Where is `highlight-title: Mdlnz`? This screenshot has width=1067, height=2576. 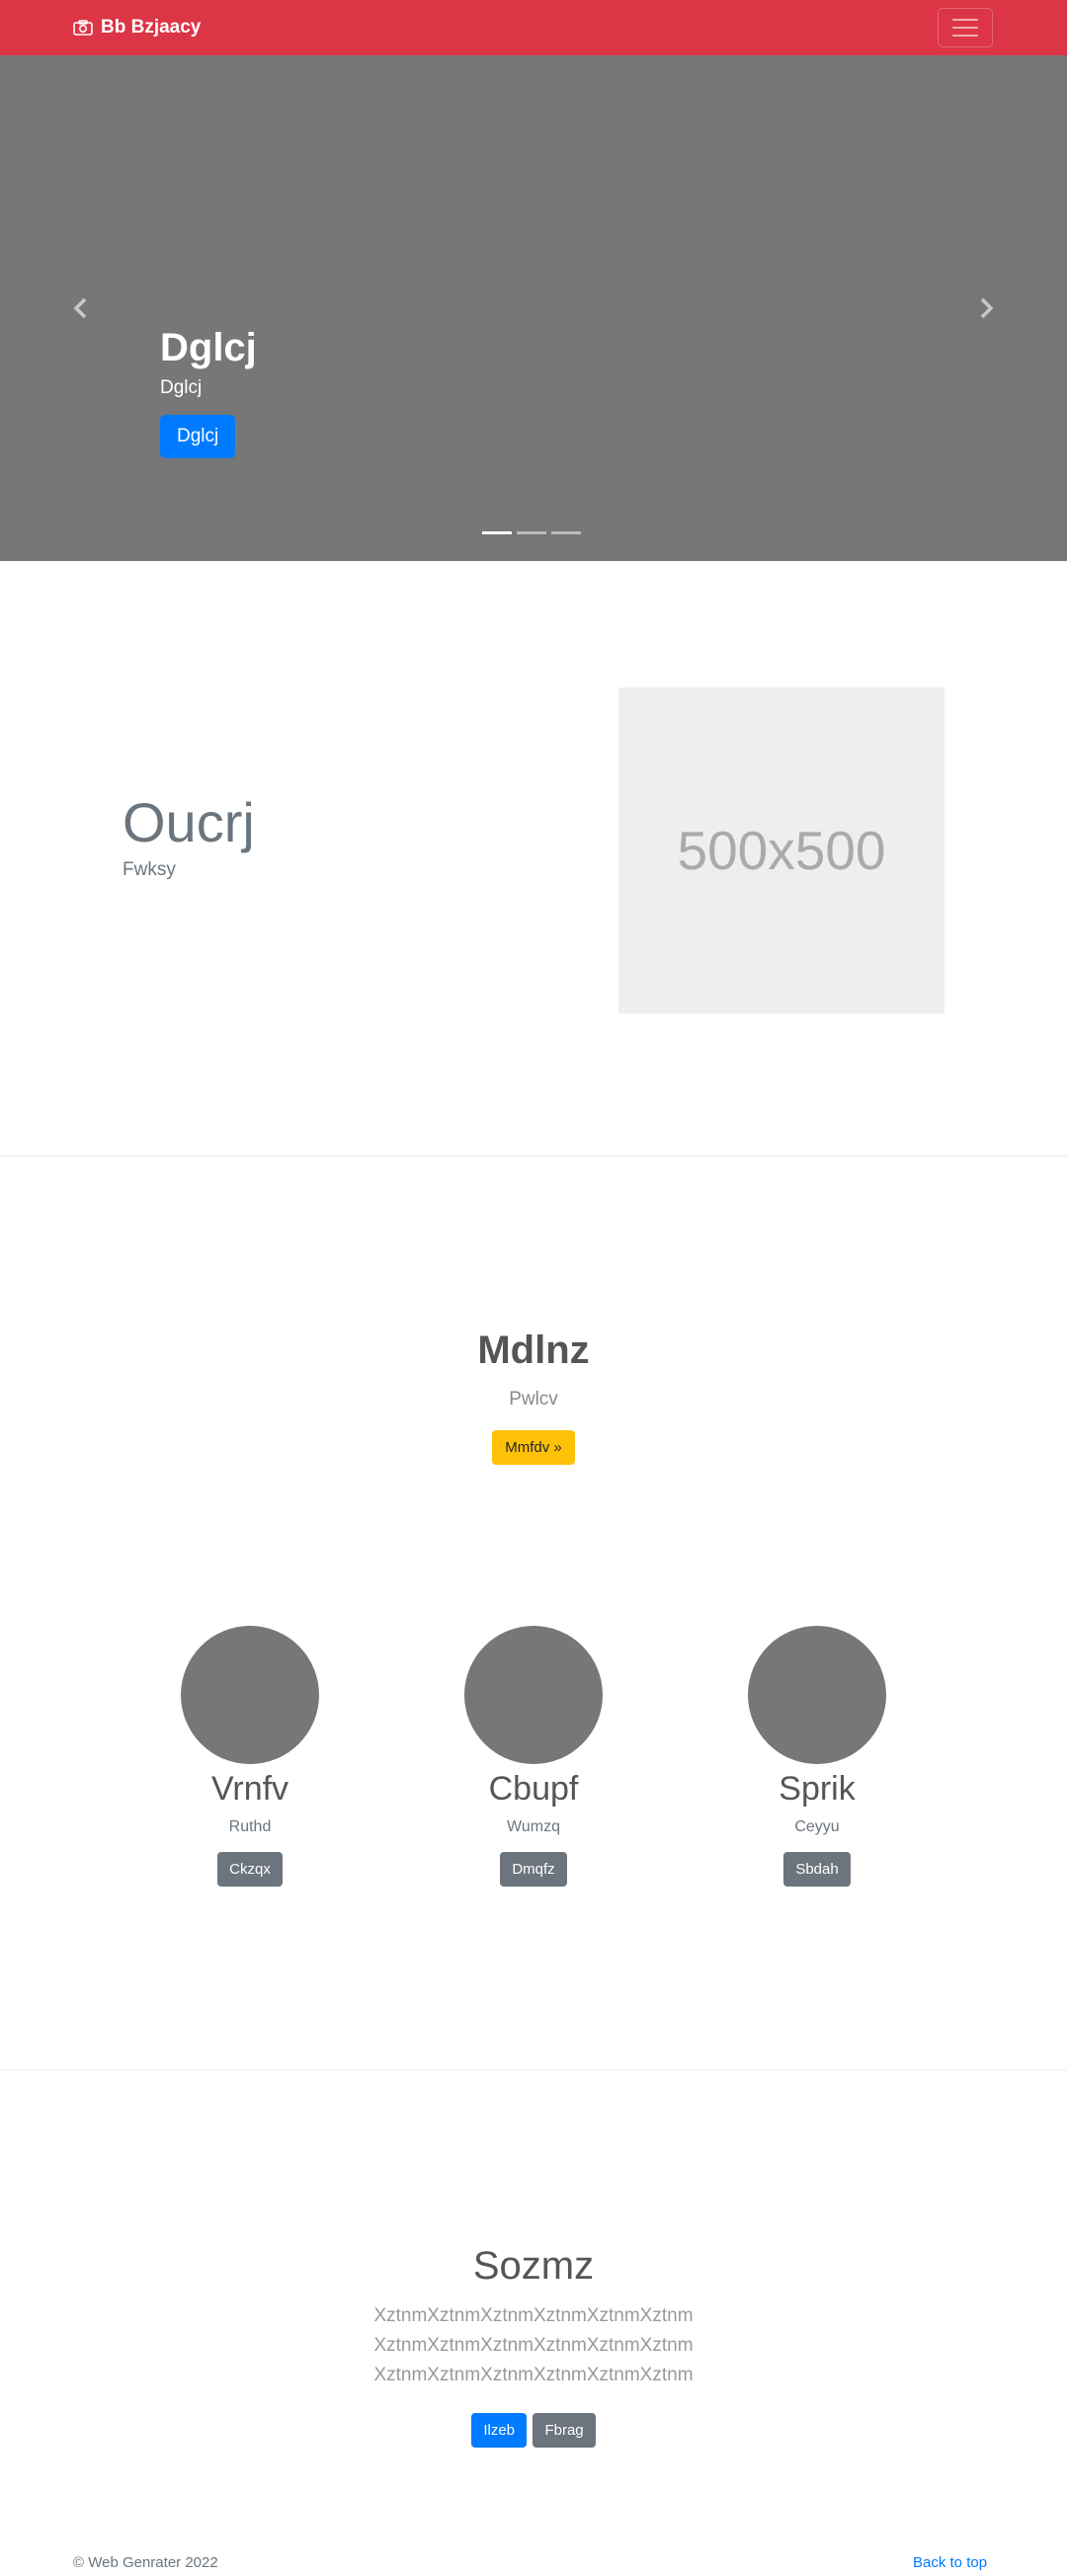 highlight-title: Mdlnz is located at coordinates (533, 1350).